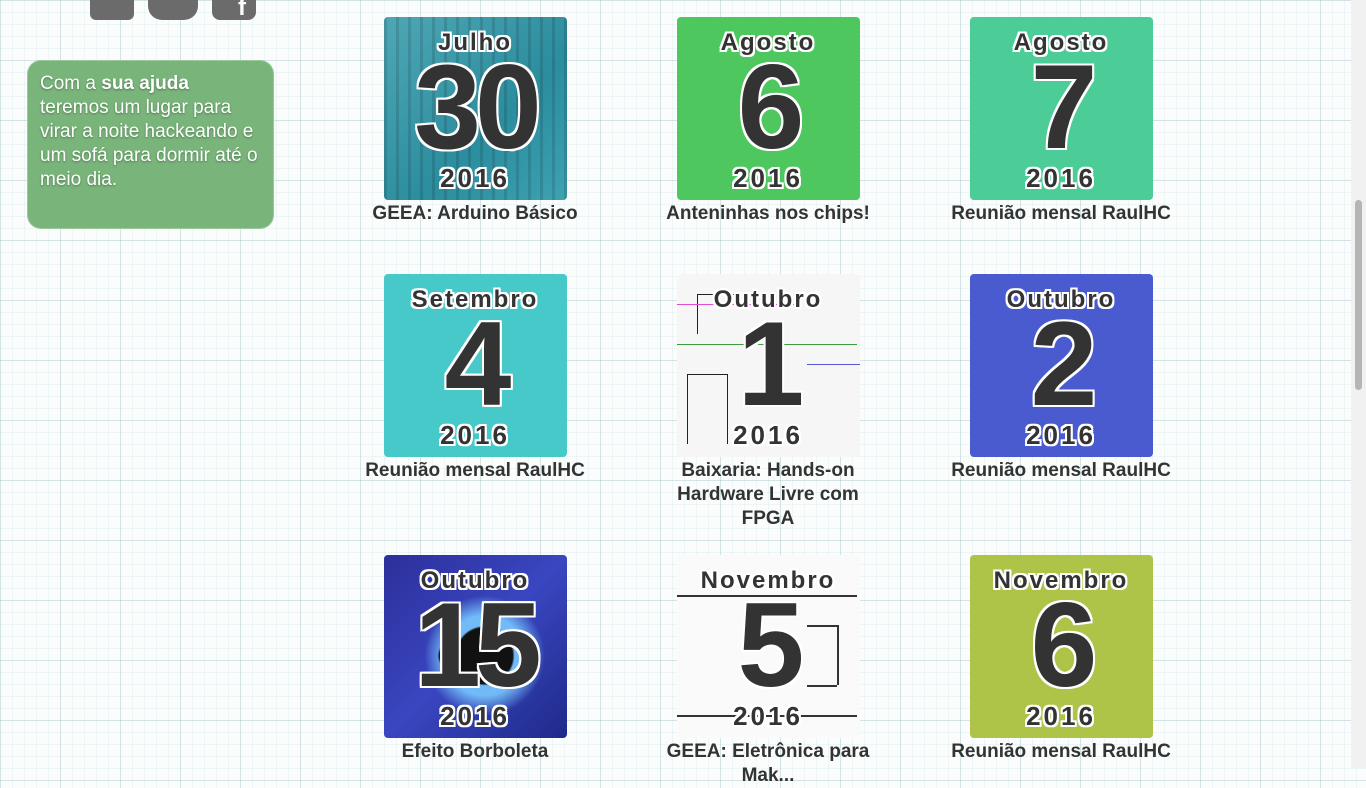 The width and height of the screenshot is (1366, 788). I want to click on scrollbar, so click(1358, 384).